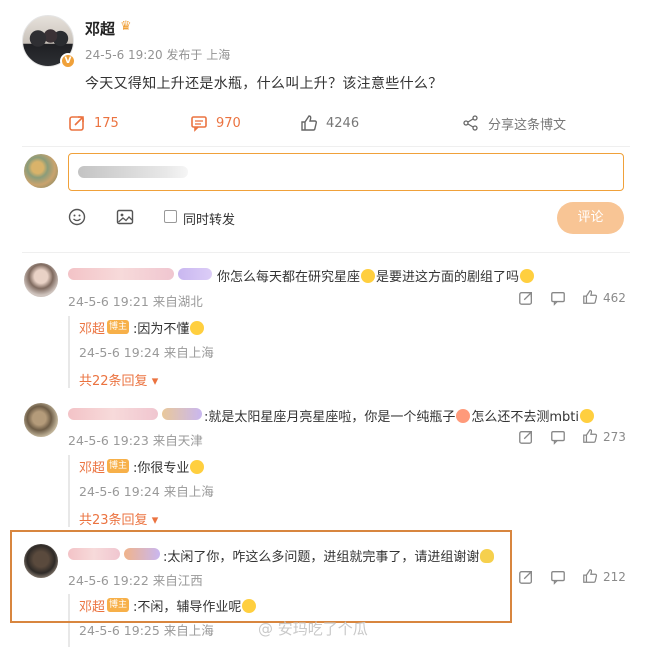 Image resolution: width=650 pixels, height=647 pixels. What do you see at coordinates (199, 123) in the screenshot?
I see `comment-icon` at bounding box center [199, 123].